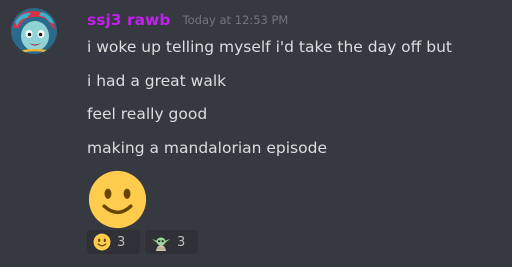  What do you see at coordinates (161, 244) in the screenshot?
I see `grogu-baby-yoda-icon` at bounding box center [161, 244].